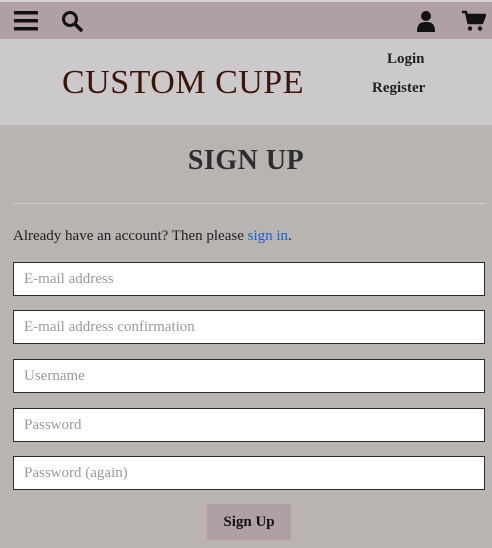 The width and height of the screenshot is (492, 548). I want to click on sign-in-link: sign in, so click(268, 236).